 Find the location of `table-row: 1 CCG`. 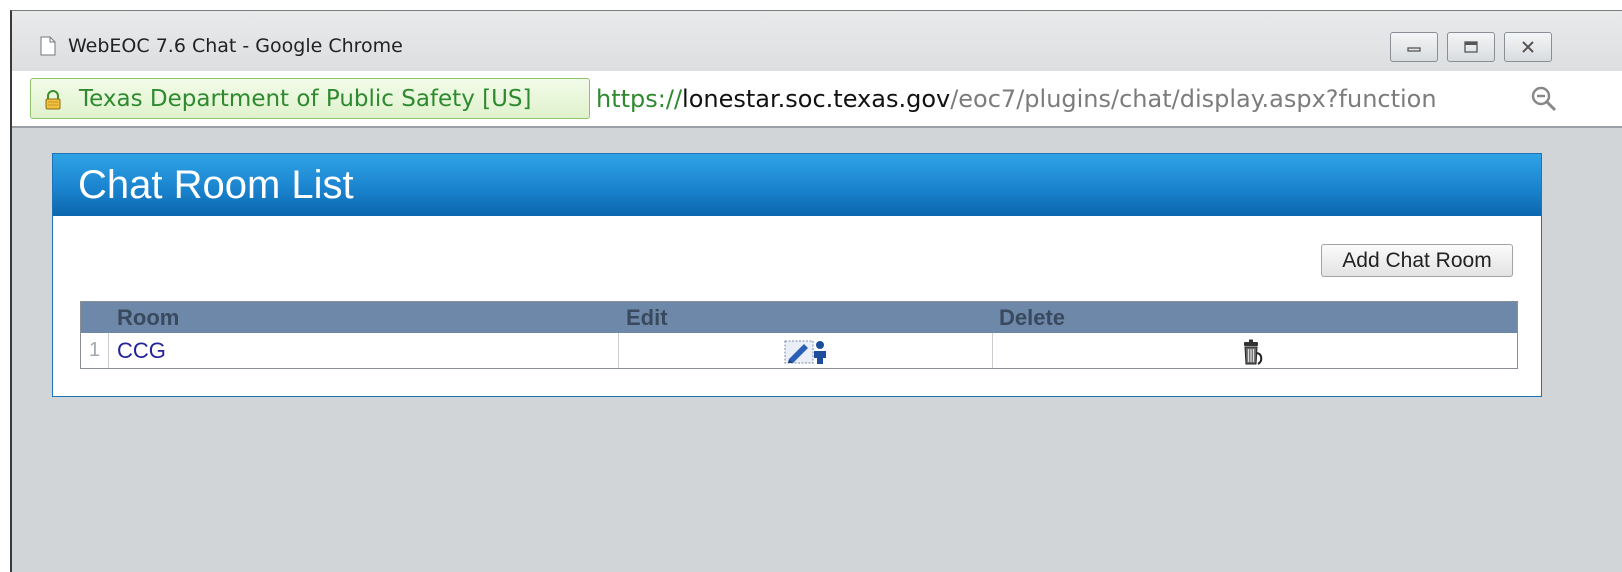

table-row: 1 CCG is located at coordinates (799, 350).